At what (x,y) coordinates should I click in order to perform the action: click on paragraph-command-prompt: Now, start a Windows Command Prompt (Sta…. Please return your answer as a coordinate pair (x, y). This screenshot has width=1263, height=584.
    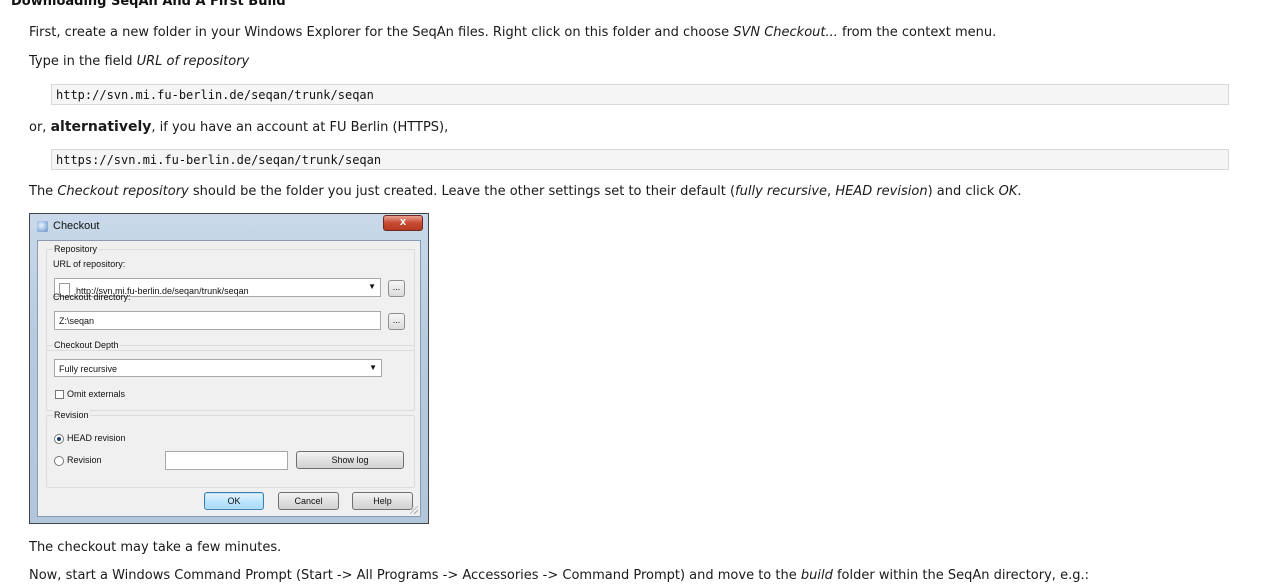
    Looking at the image, I should click on (559, 575).